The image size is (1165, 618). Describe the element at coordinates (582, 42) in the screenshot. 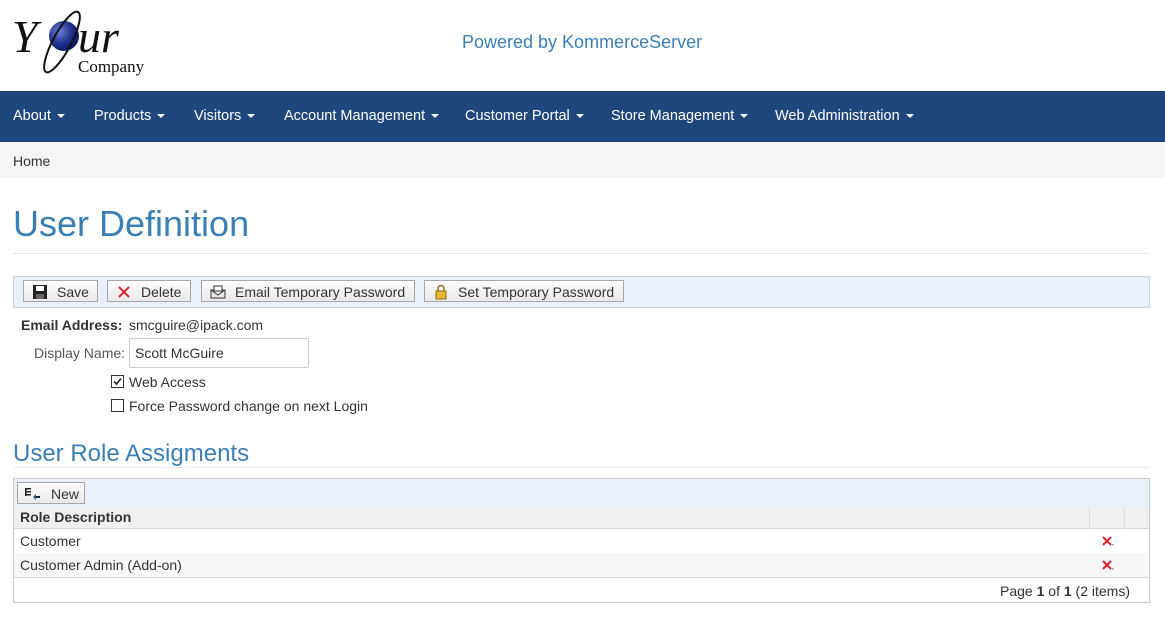

I see `powered-by-text: Powered by KommerceServer` at that location.